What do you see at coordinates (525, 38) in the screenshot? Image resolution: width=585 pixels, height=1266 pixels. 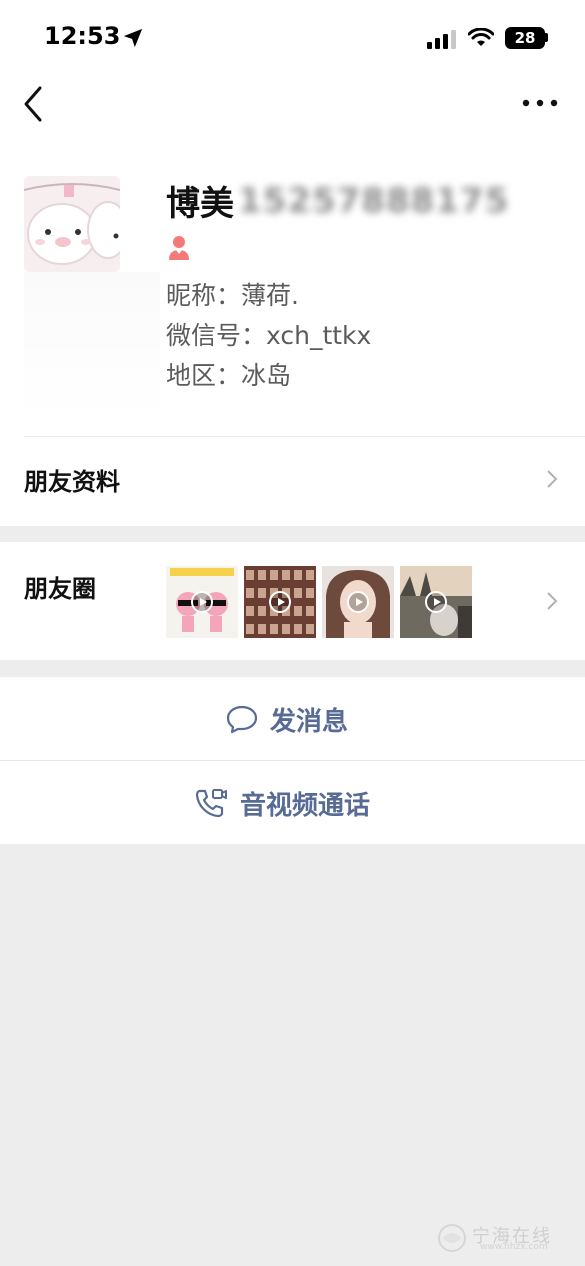 I see `battery-icon: 28` at bounding box center [525, 38].